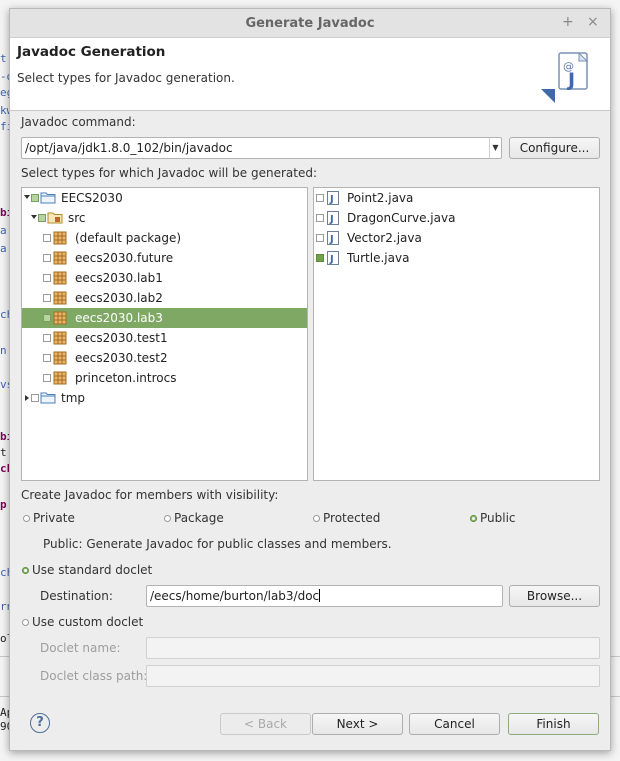 The height and width of the screenshot is (761, 620). I want to click on file-item: J Turtle.java, so click(456, 258).